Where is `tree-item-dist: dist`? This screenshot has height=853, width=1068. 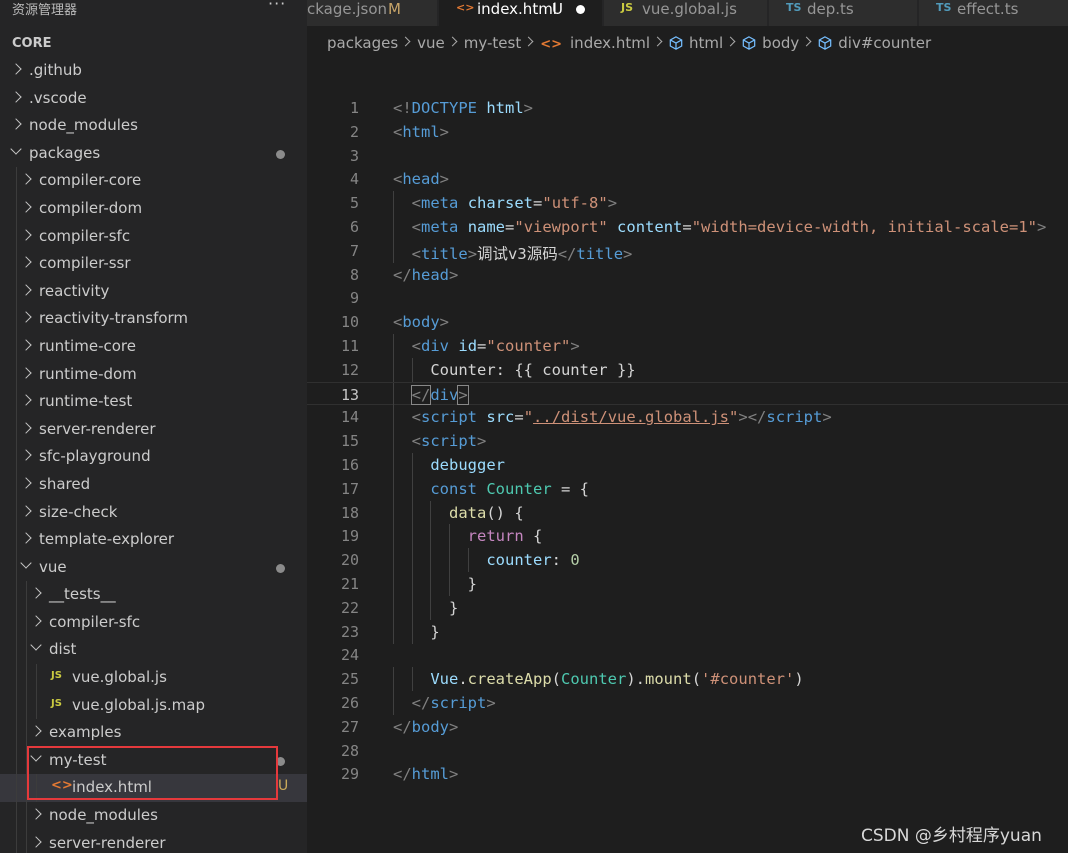 tree-item-dist: dist is located at coordinates (153, 650).